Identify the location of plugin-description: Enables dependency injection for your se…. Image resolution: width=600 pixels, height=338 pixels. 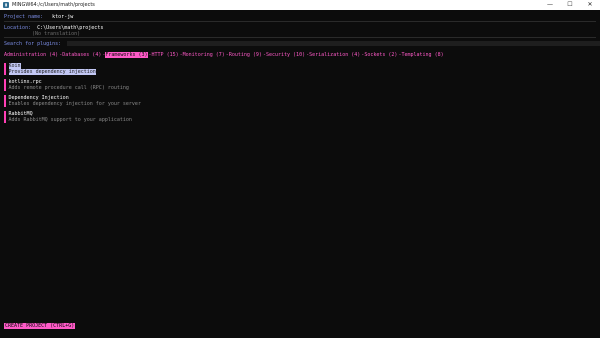
(74, 104).